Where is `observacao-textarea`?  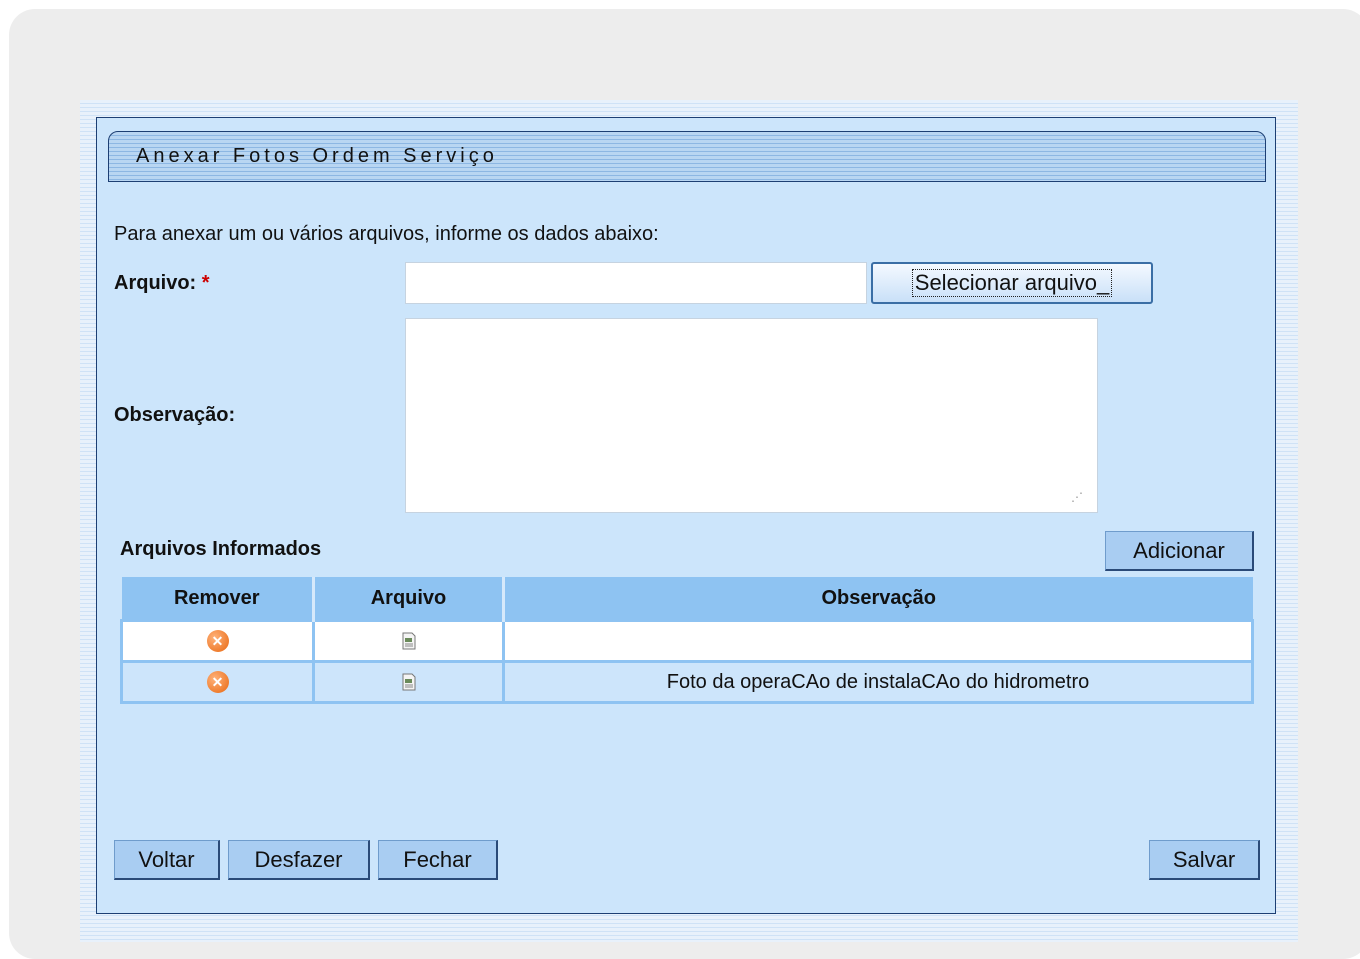
observacao-textarea is located at coordinates (751, 415).